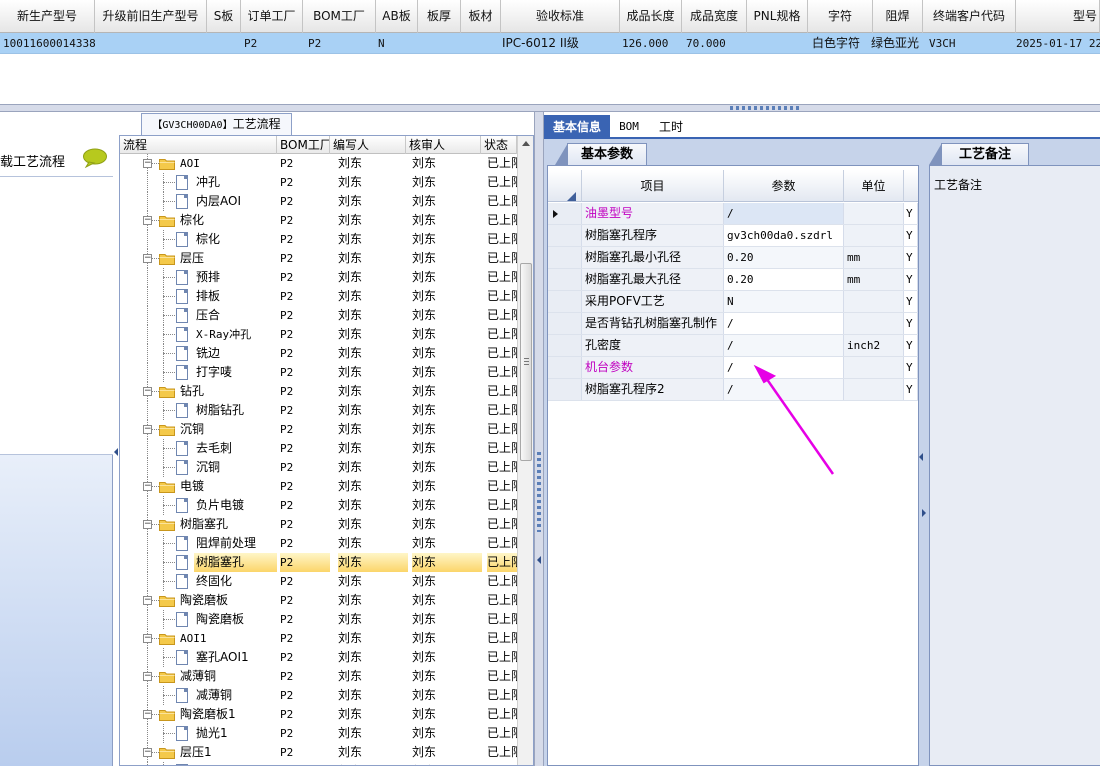  Describe the element at coordinates (969, 16) in the screenshot. I see `column-customer-code: 终端客户代码` at that location.